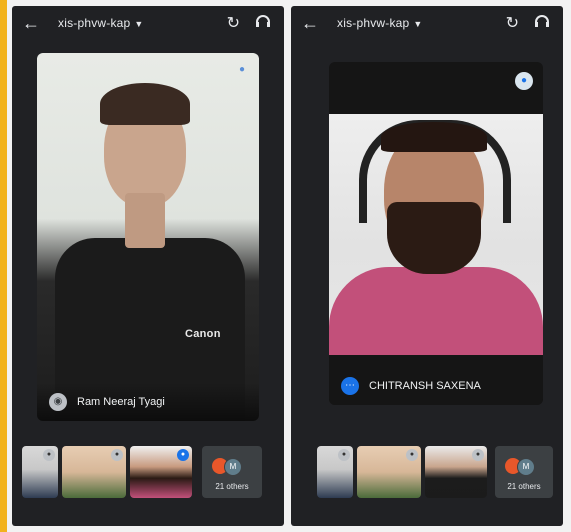 This screenshot has width=571, height=532. What do you see at coordinates (203, 334) in the screenshot?
I see `shirt-logo: Canon` at bounding box center [203, 334].